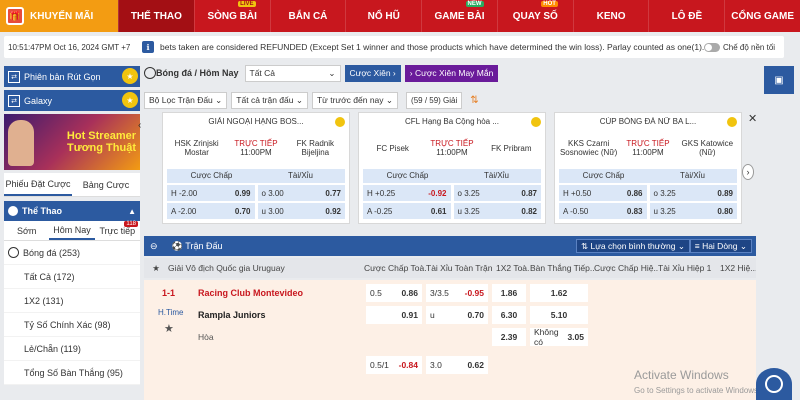 Image resolution: width=800 pixels, height=400 pixels. I want to click on info-icon: ℹ, so click(148, 47).